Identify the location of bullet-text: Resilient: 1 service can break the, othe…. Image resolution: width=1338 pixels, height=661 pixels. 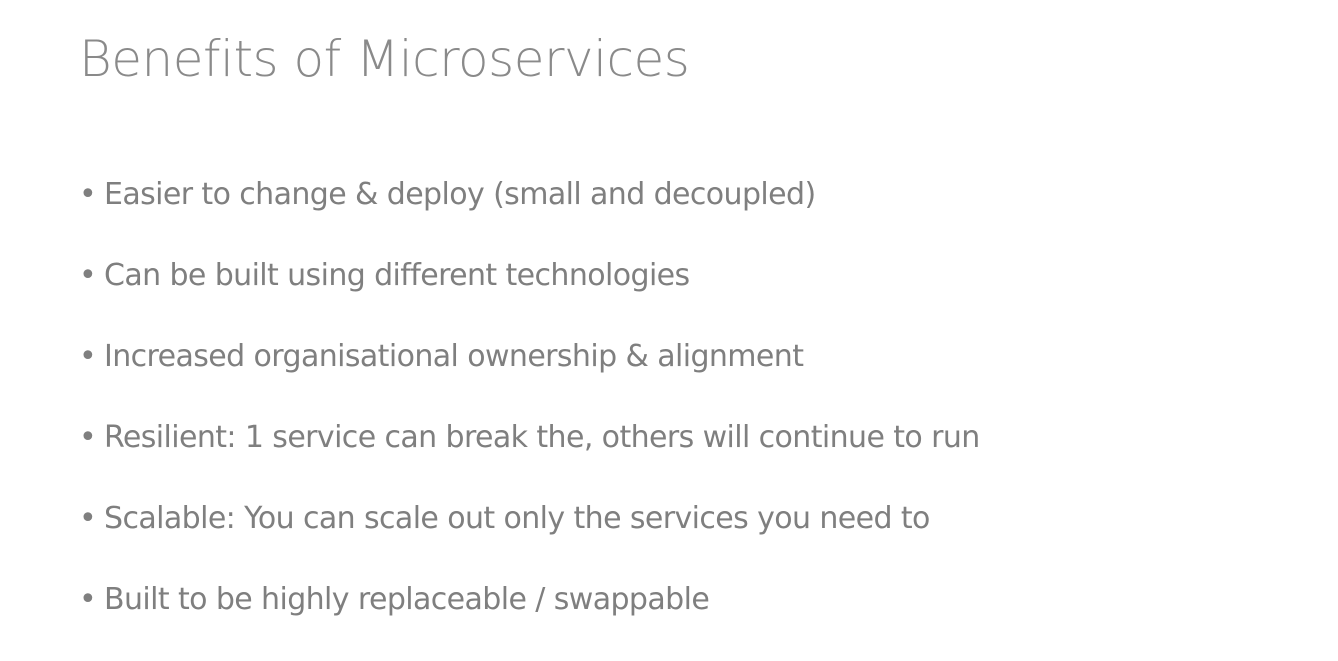
(542, 437).